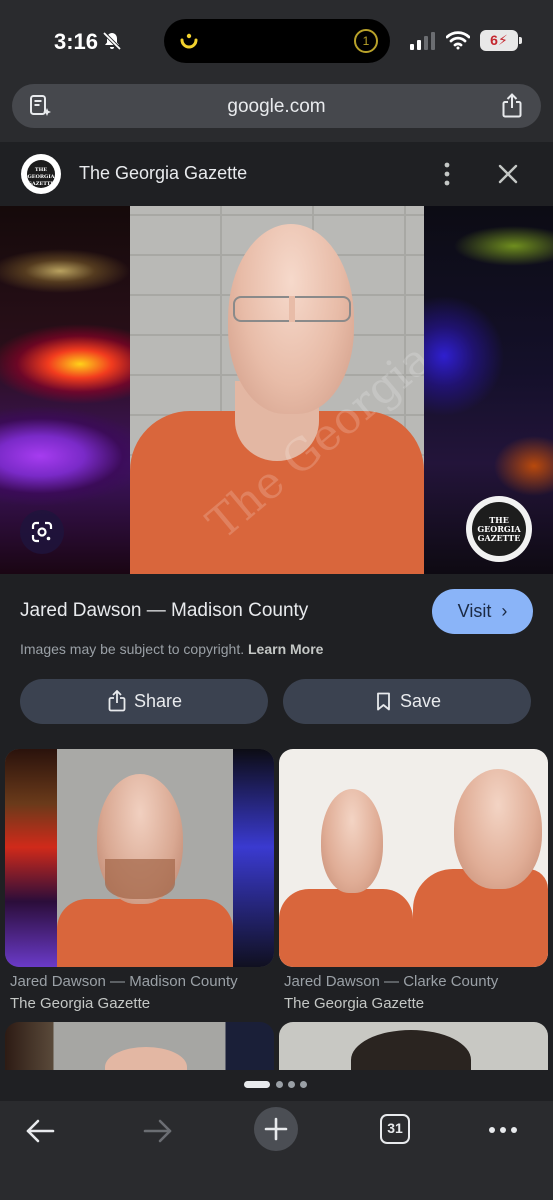  What do you see at coordinates (145, 933) in the screenshot?
I see `orange-shirt` at bounding box center [145, 933].